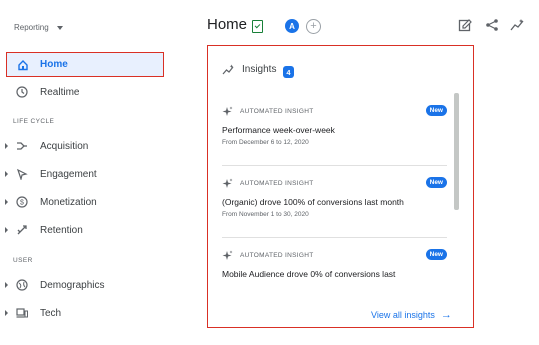  I want to click on insights-trend-icon, so click(228, 69).